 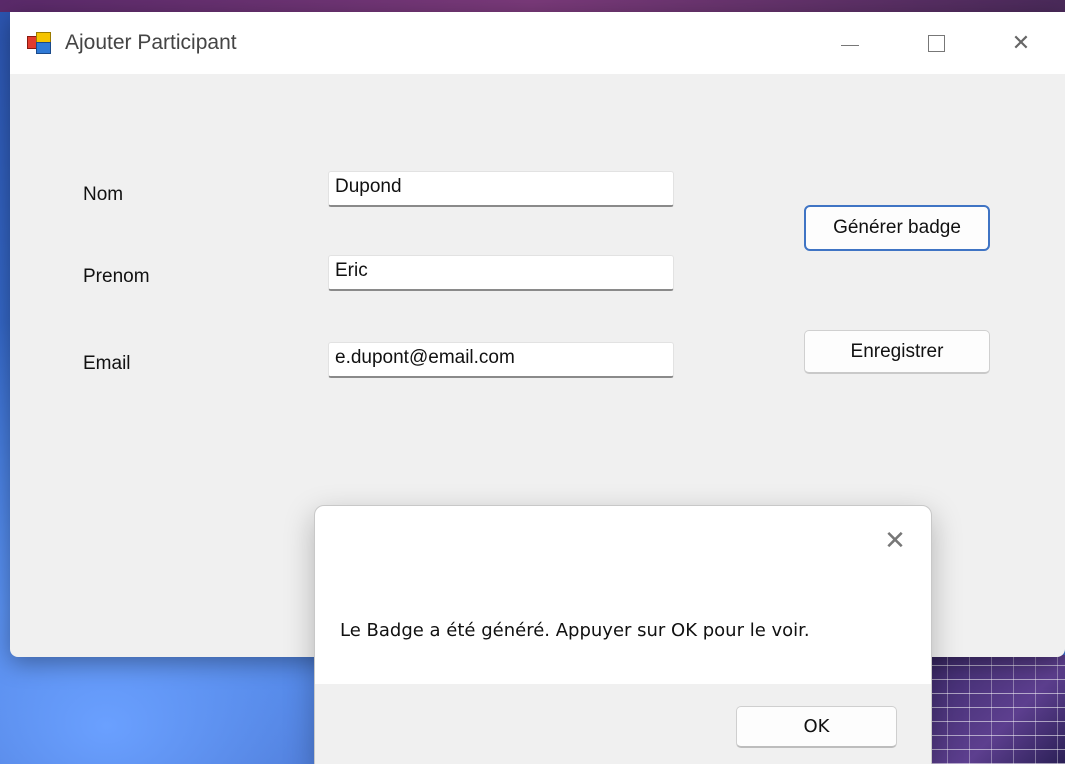 I want to click on prenom-input: Eric, so click(x=501, y=273).